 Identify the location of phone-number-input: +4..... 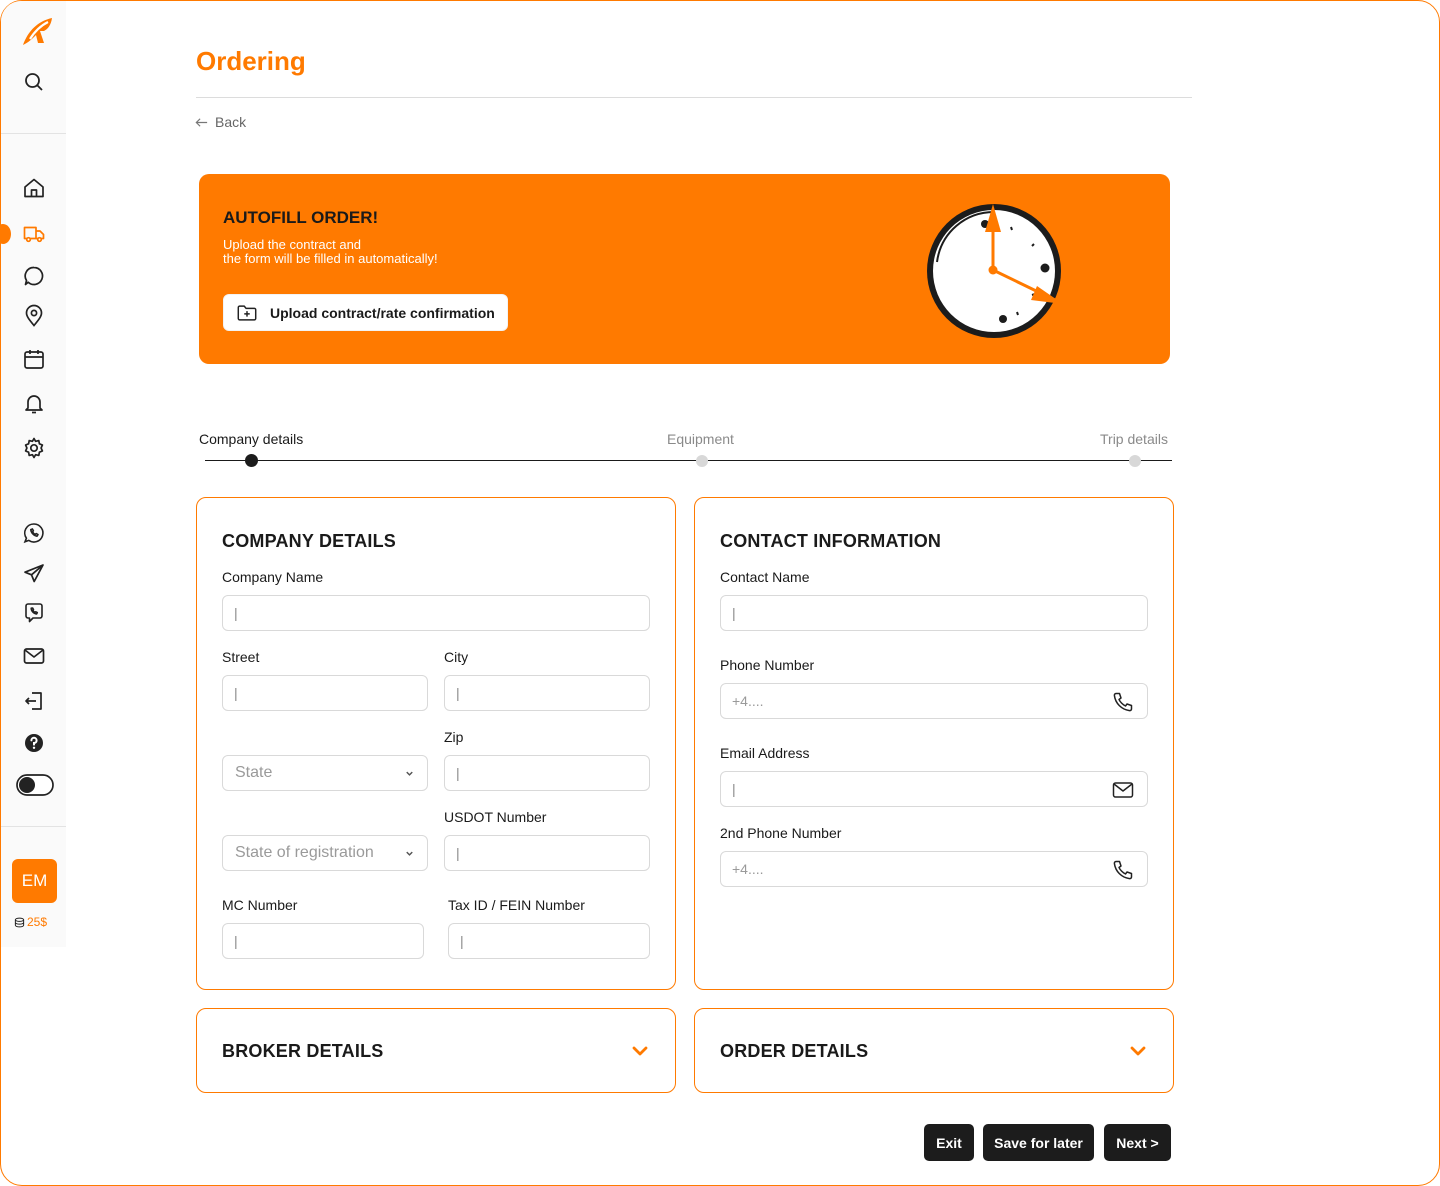
(934, 701).